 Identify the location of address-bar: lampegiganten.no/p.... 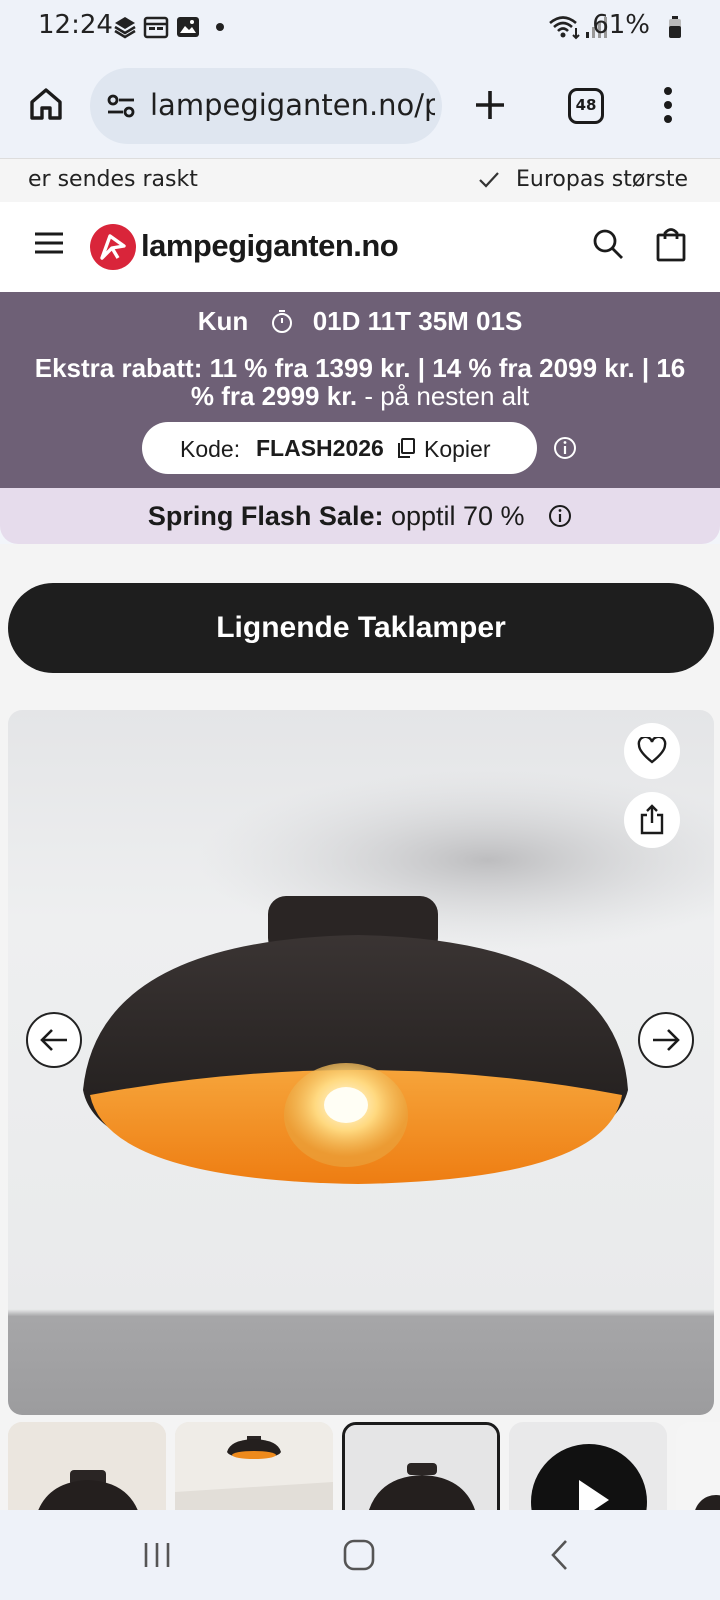
(266, 106).